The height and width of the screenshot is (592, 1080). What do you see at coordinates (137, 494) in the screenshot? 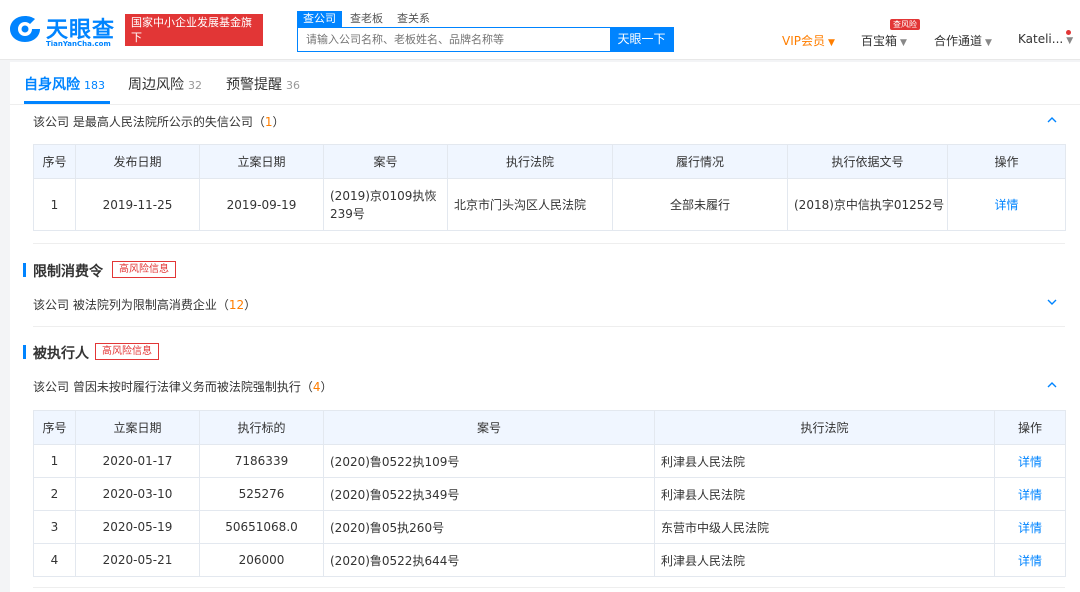
I see `cell-filing-date: 2020-03-10` at bounding box center [137, 494].